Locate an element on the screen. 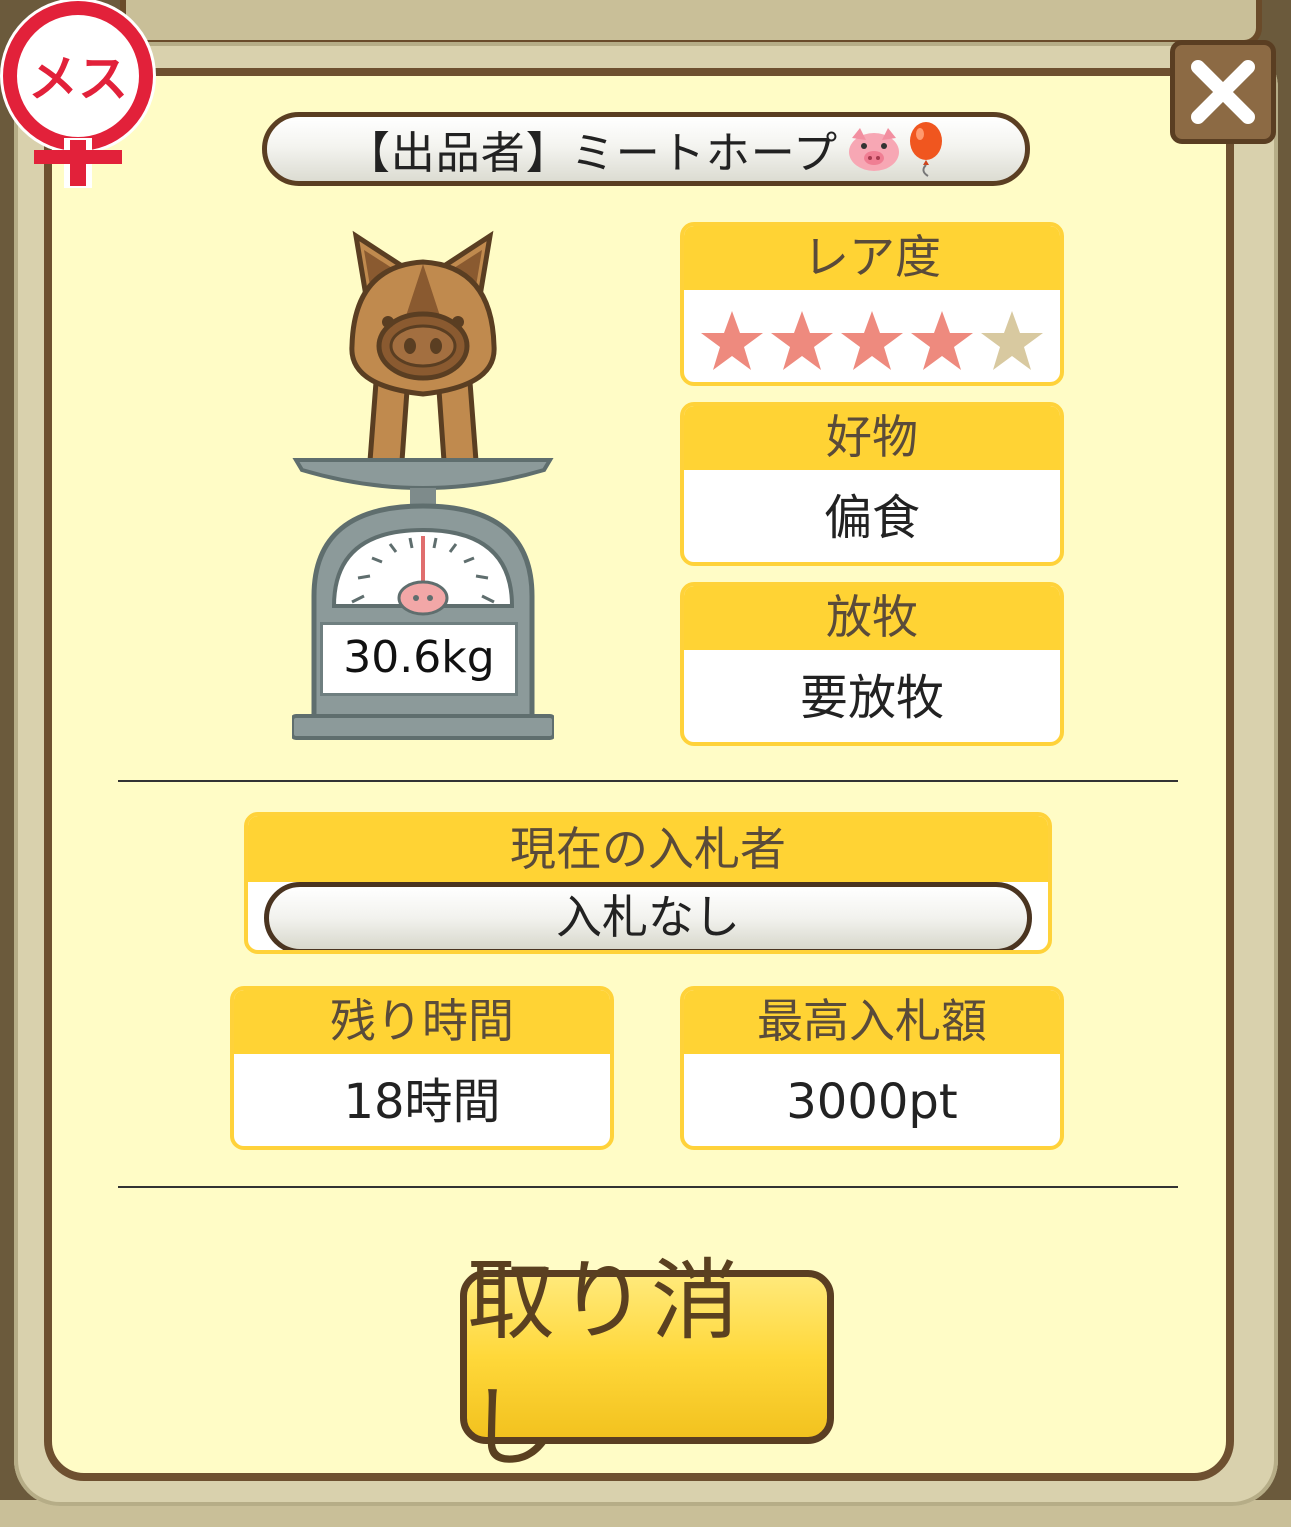 The image size is (1291, 1527). close-icon is located at coordinates (1223, 92).